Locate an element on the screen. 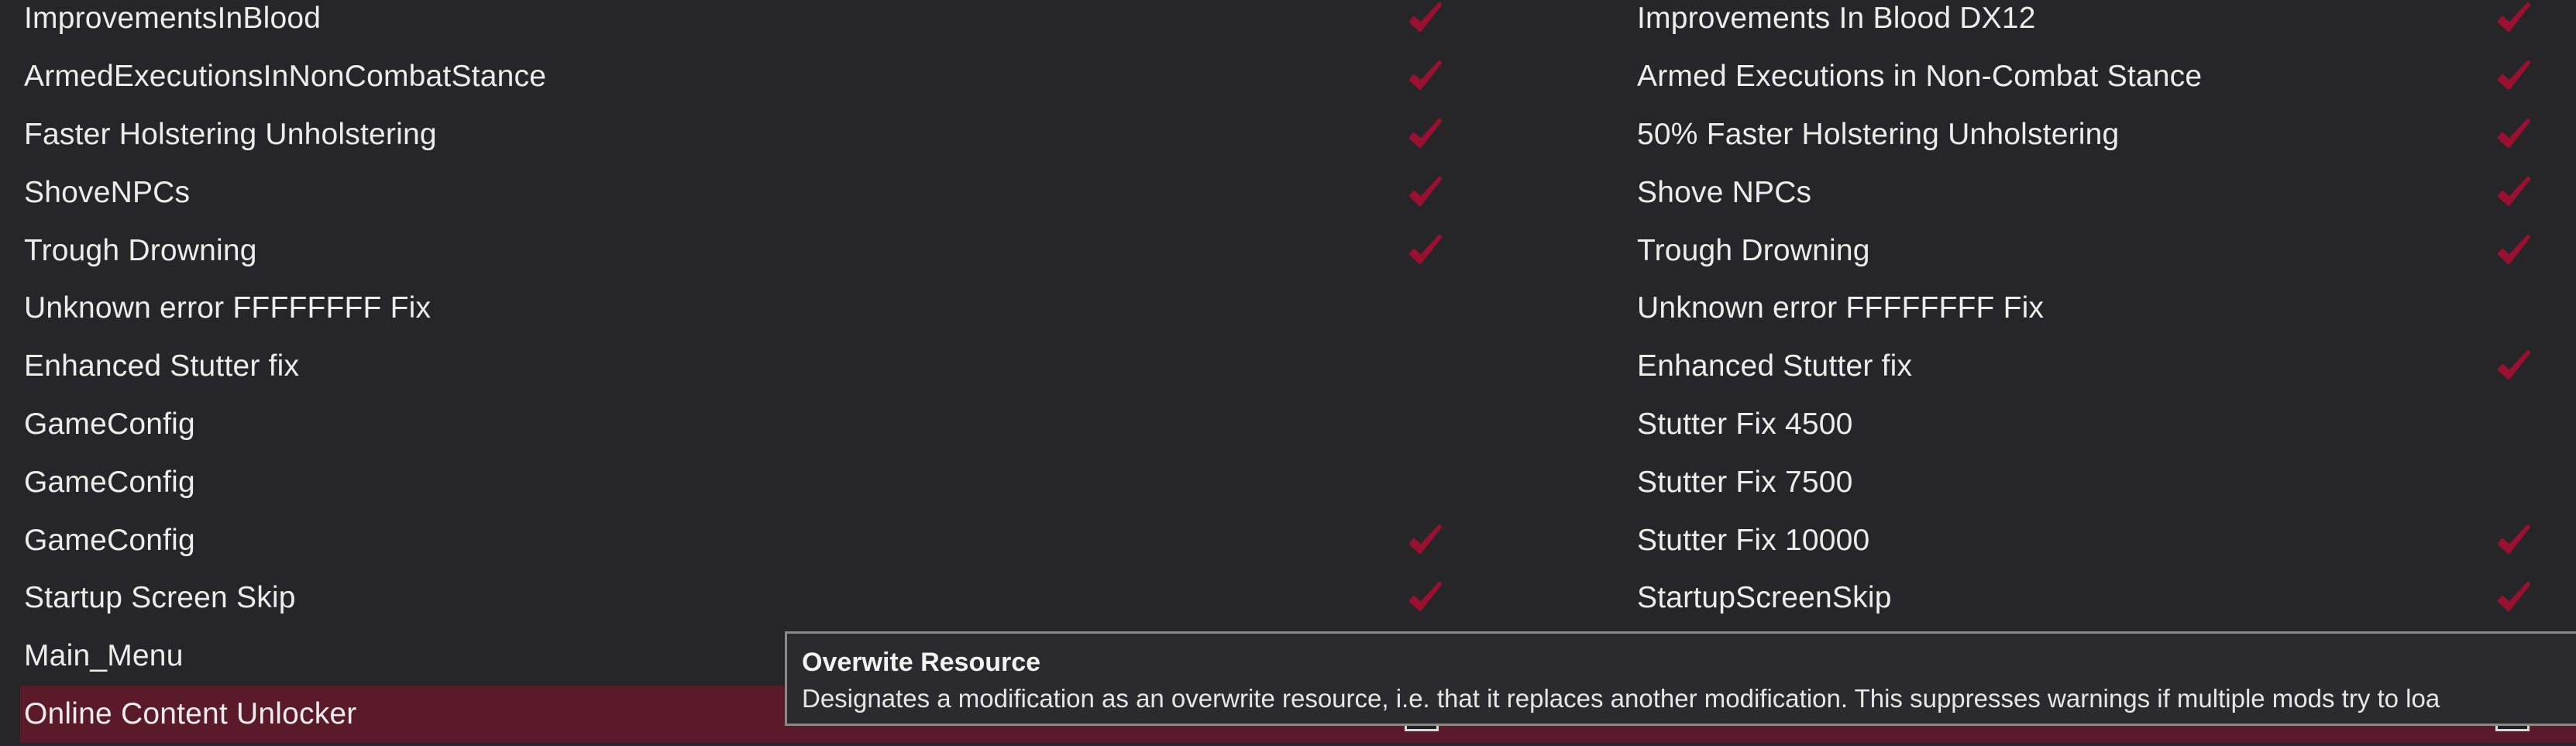 The height and width of the screenshot is (746, 2576). mod-row: Enhanced Stutter fix Enhanced Stutter fix is located at coordinates (1288, 367).